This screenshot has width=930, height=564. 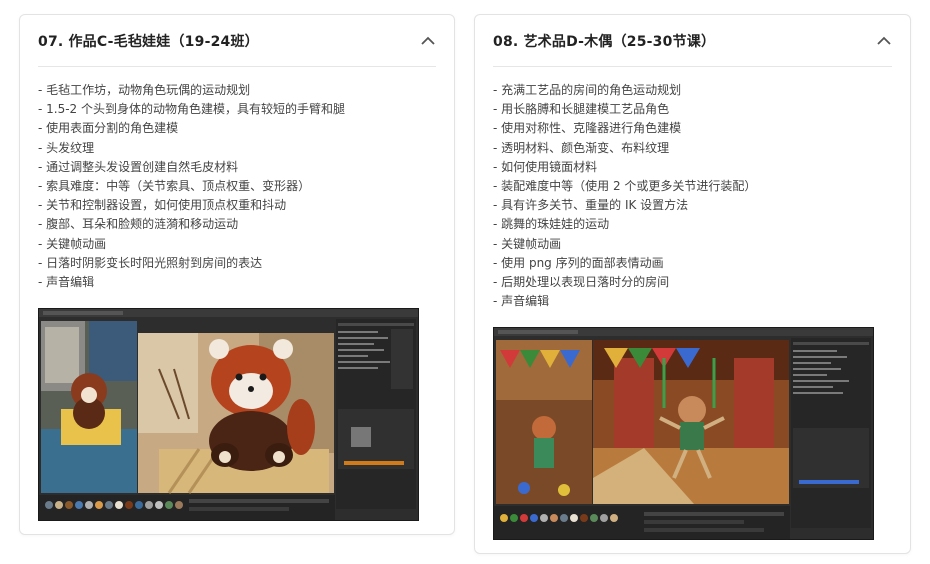 I want to click on list-item: - 透明材料、颜色渐变、布料纹理, so click(x=581, y=147).